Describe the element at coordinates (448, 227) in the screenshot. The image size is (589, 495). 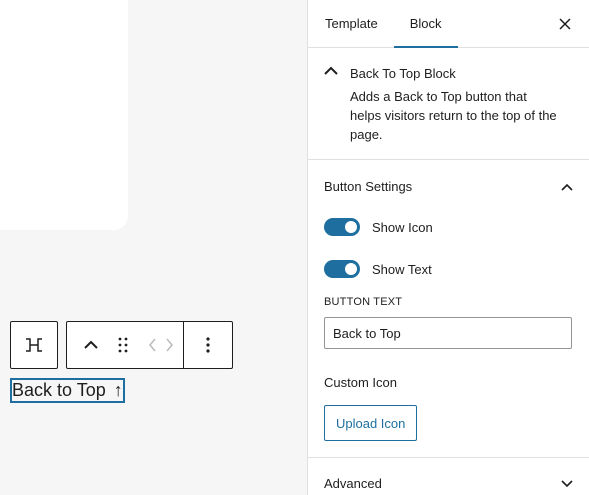
I see `show-icon-row: Show Icon` at that location.